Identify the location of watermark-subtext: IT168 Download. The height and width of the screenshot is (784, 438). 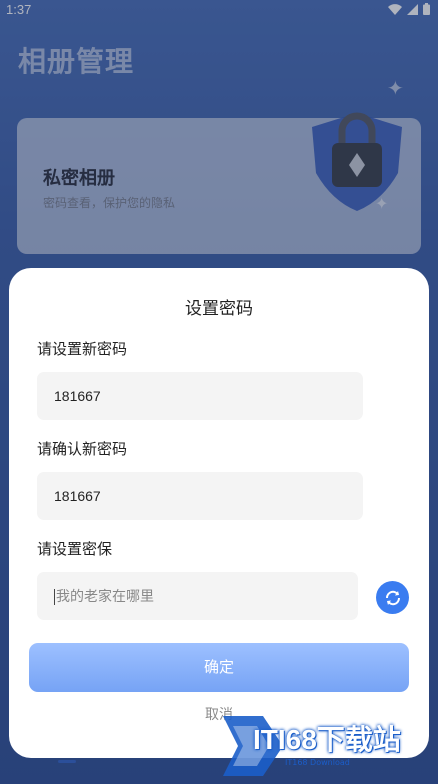
(317, 762).